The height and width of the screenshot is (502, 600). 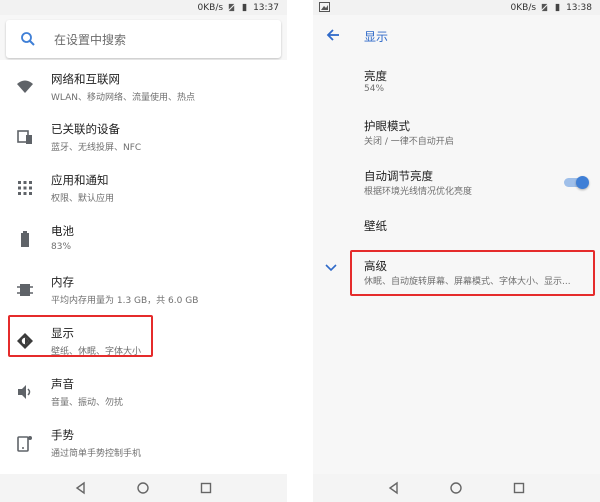 What do you see at coordinates (125, 301) in the screenshot?
I see `item-subtitle: 平均内存用量为 1.3 GB，共 6.0 GB` at bounding box center [125, 301].